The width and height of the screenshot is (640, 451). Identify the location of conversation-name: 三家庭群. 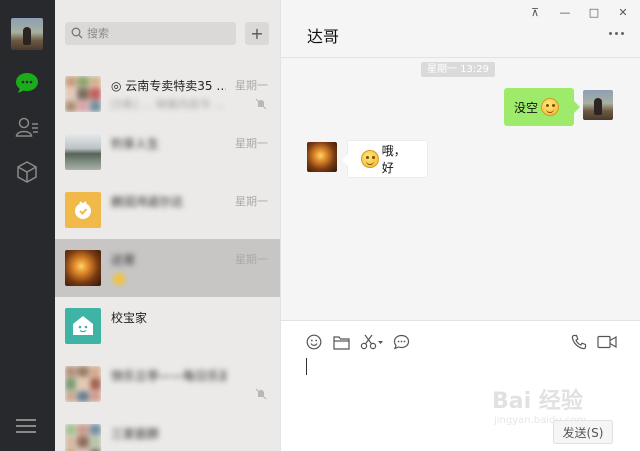
(135, 434).